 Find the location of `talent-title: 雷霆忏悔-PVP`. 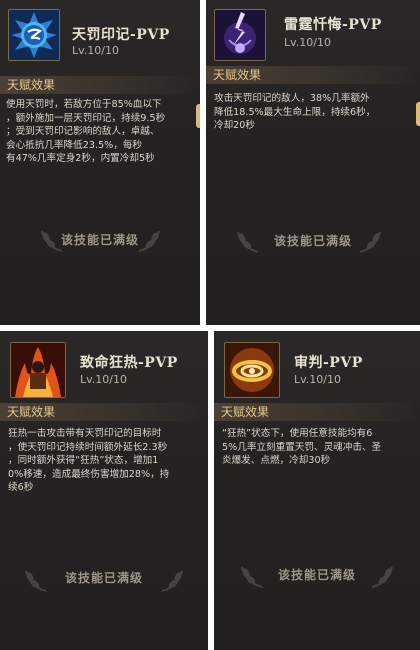

talent-title: 雷霆忏悔-PVP is located at coordinates (333, 25).